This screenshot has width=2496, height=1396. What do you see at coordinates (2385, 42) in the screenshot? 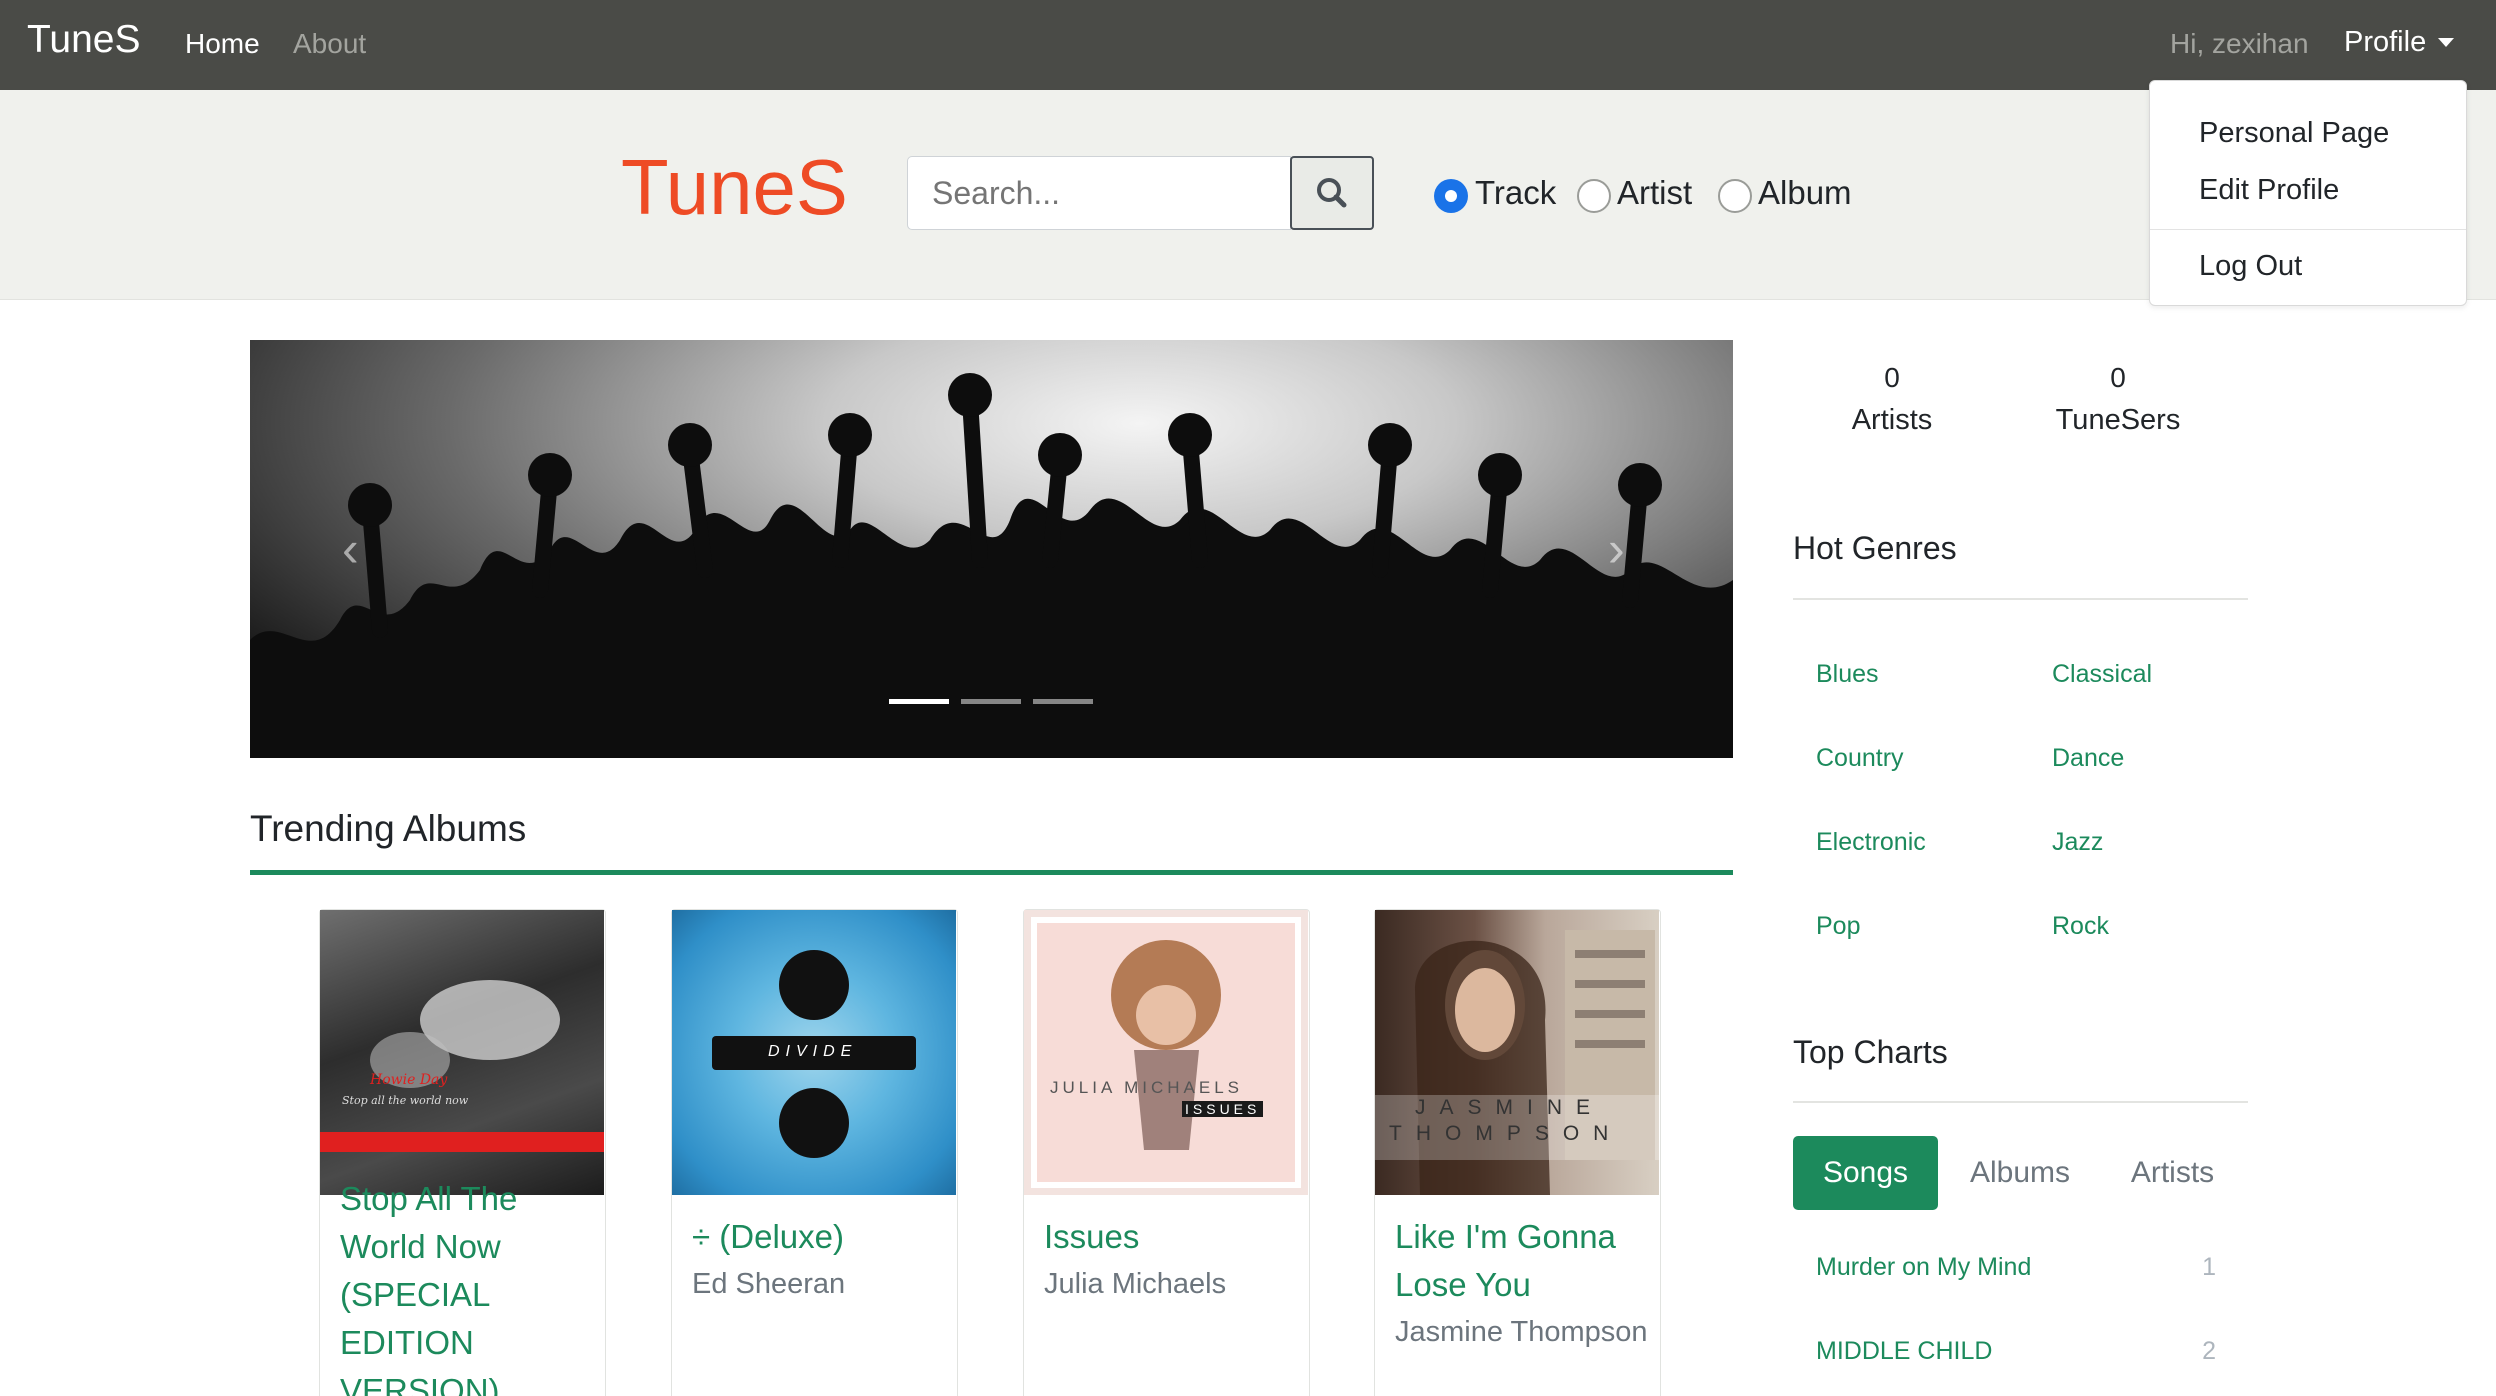
I see `profile-dropdown-toggle: Profile` at bounding box center [2385, 42].